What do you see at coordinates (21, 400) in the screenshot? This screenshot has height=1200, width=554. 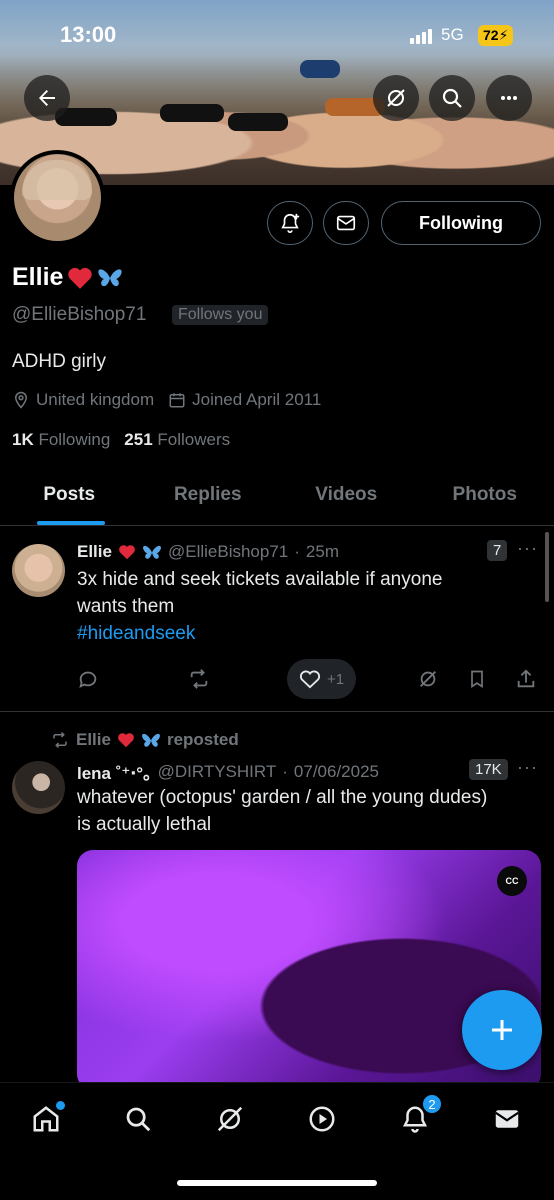 I see `location-pin-icon` at bounding box center [21, 400].